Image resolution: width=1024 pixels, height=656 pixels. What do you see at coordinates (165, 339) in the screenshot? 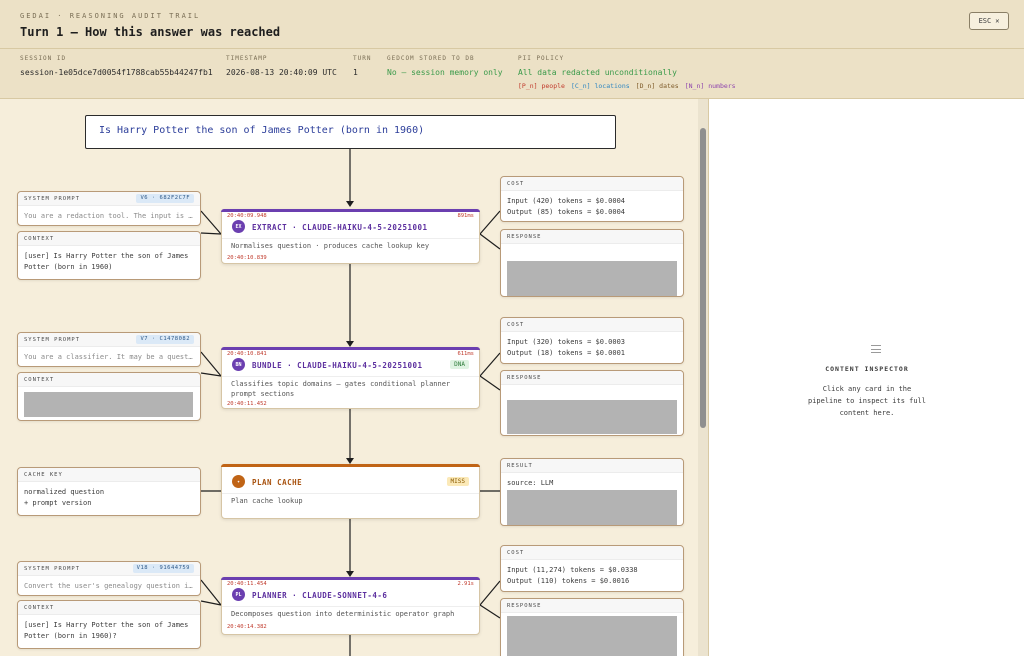
I see `version-badge: V7 · C1478082` at bounding box center [165, 339].